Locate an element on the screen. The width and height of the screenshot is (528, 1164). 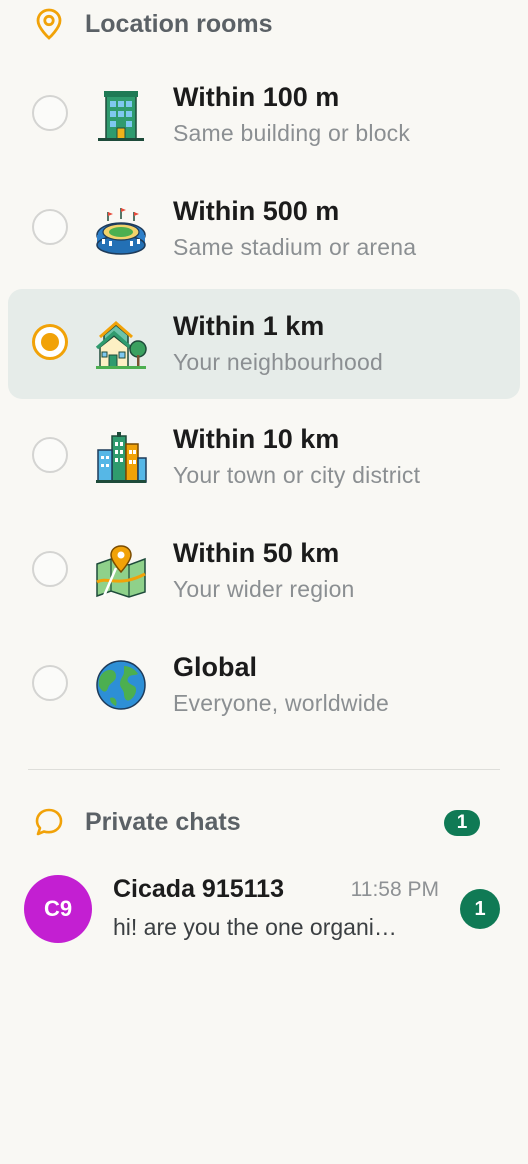
chat-name: Cicada 915113 is located at coordinates (198, 889).